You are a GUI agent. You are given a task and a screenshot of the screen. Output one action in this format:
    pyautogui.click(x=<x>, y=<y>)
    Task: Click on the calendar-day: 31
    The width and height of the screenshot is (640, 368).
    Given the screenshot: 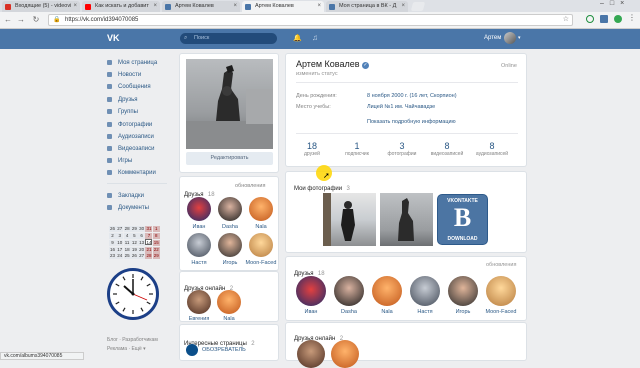 What is the action you would take?
    pyautogui.click(x=149, y=229)
    